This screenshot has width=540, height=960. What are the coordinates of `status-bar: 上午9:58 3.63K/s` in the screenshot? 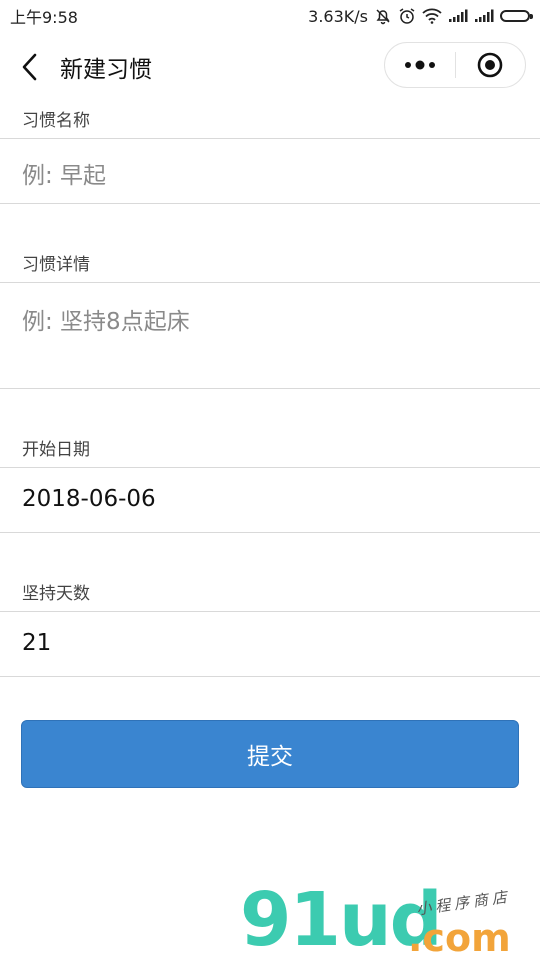 It's located at (270, 16).